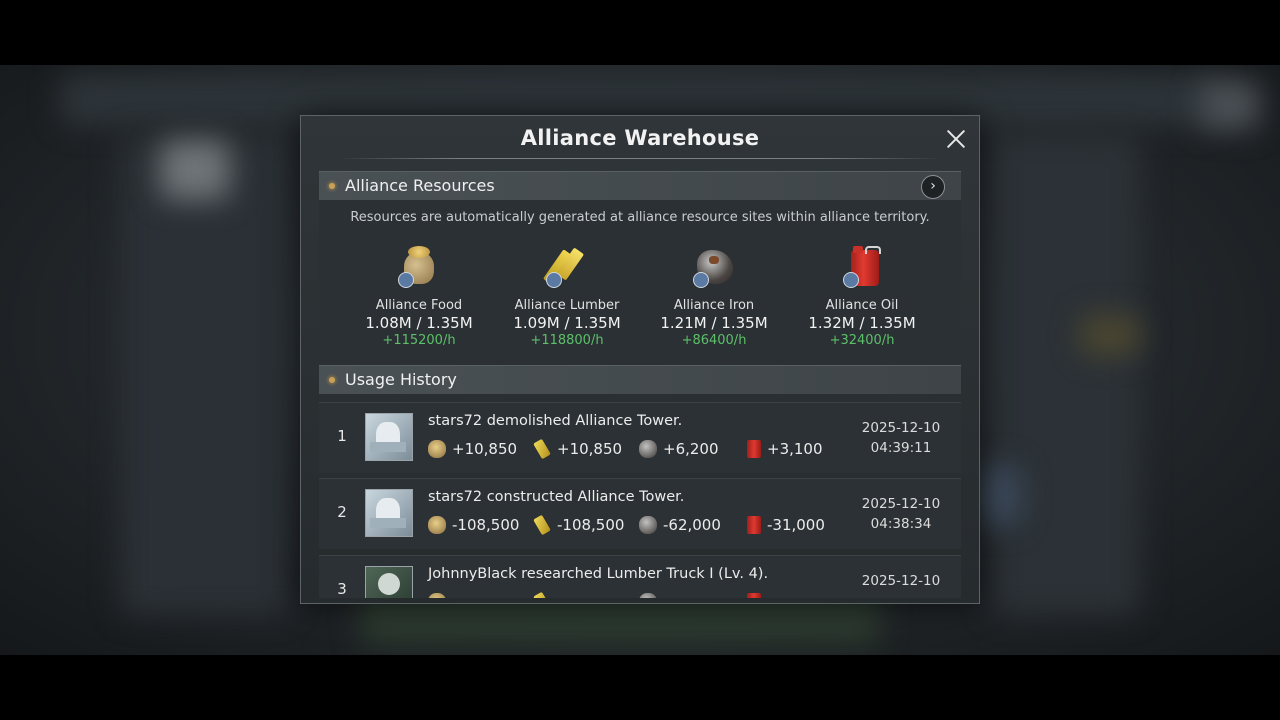 The width and height of the screenshot is (1280, 720). I want to click on background-avatar, so click(195, 170).